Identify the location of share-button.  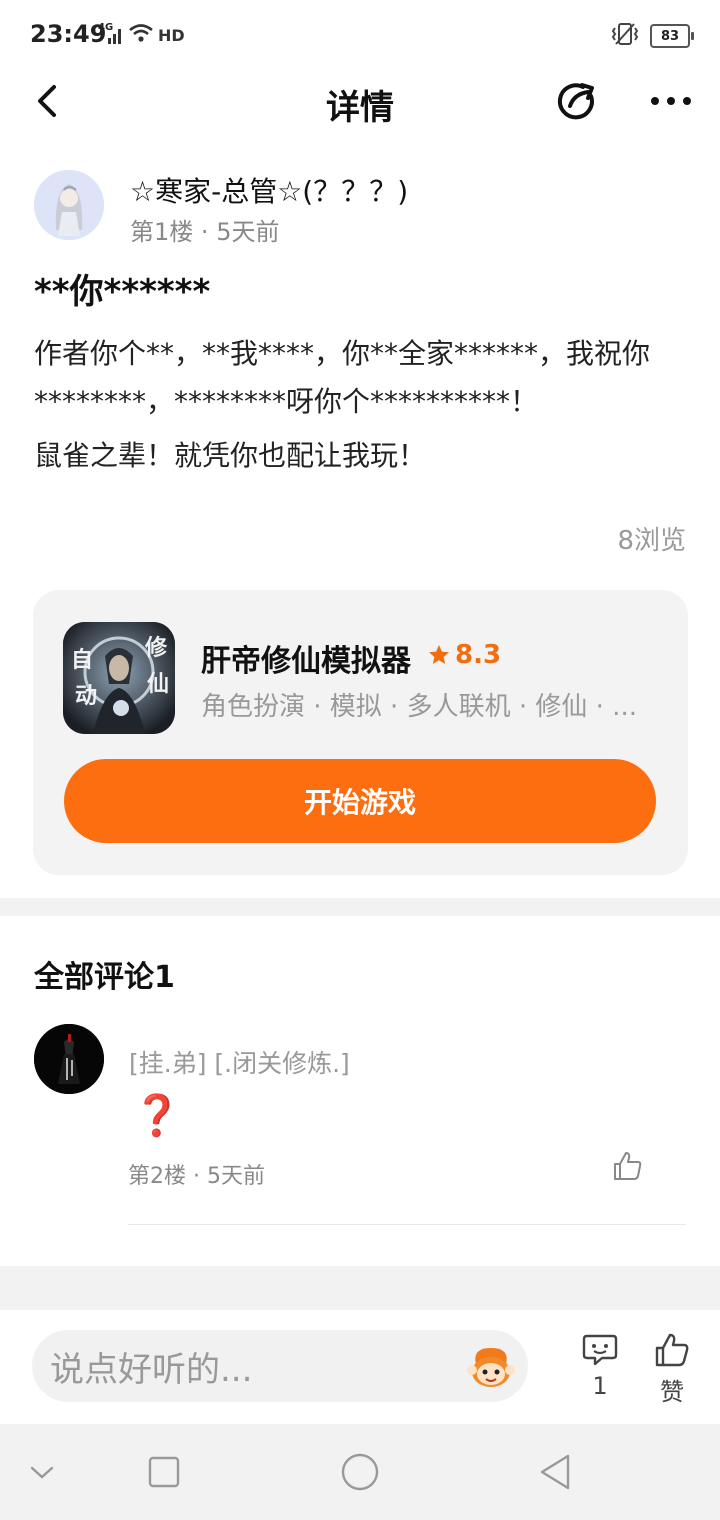
(577, 101).